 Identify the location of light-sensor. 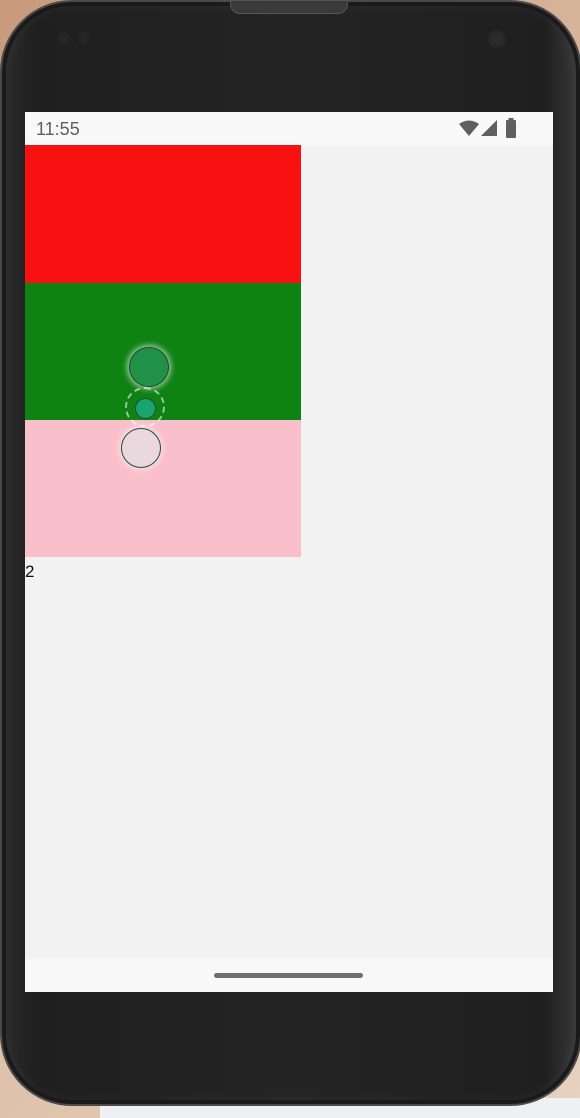
(84, 38).